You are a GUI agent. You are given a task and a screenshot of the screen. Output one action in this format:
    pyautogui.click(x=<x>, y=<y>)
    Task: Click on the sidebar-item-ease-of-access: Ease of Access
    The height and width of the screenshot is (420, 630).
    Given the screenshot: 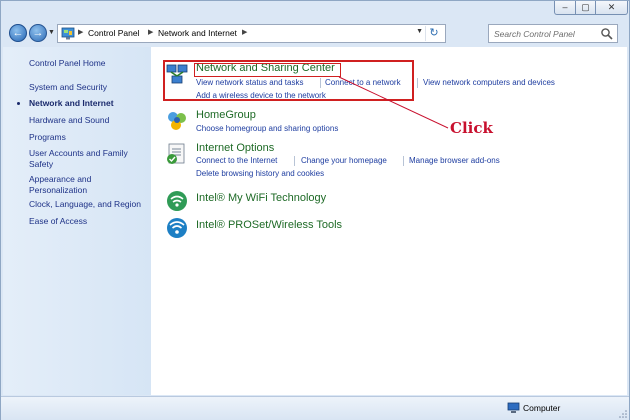 What is the action you would take?
    pyautogui.click(x=89, y=221)
    